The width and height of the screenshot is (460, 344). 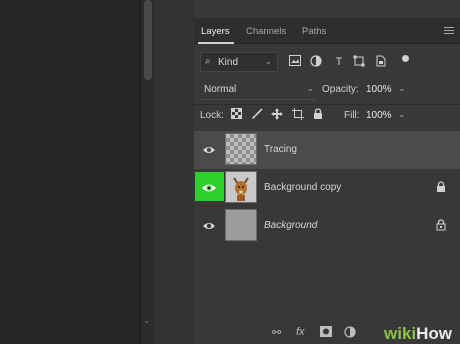 What do you see at coordinates (359, 62) in the screenshot?
I see `shape-filter-icon` at bounding box center [359, 62].